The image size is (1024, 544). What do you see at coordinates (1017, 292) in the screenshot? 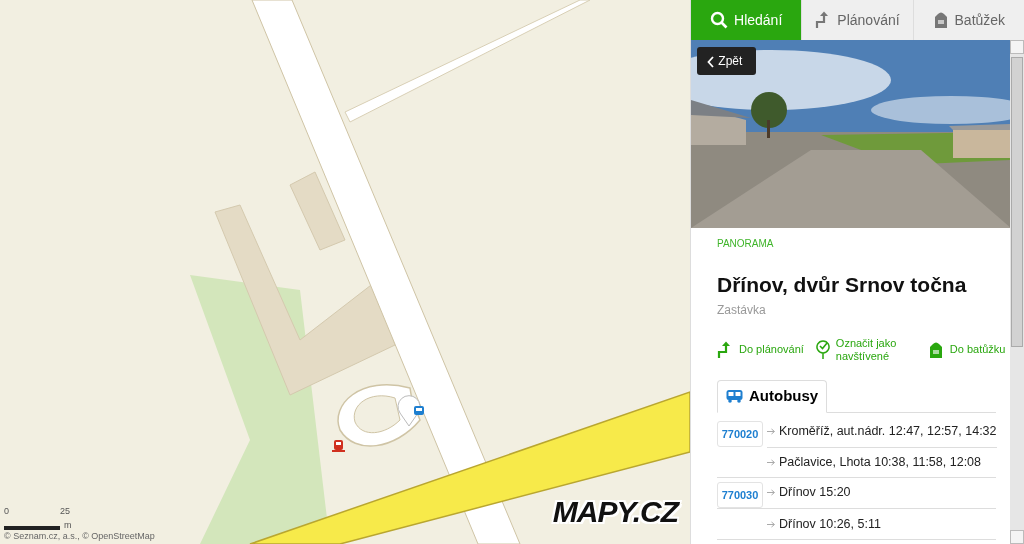
I see `scrollbar` at bounding box center [1017, 292].